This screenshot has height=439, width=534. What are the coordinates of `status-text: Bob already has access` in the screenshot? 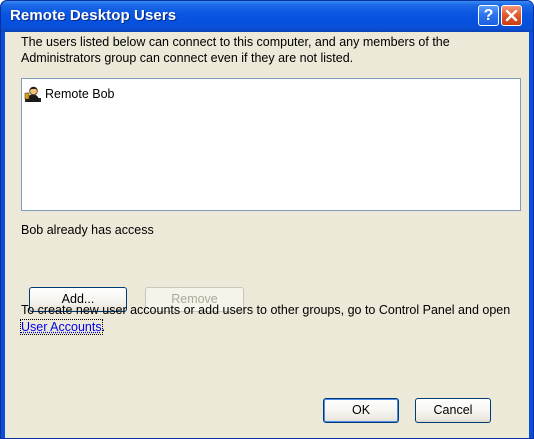 It's located at (87, 230).